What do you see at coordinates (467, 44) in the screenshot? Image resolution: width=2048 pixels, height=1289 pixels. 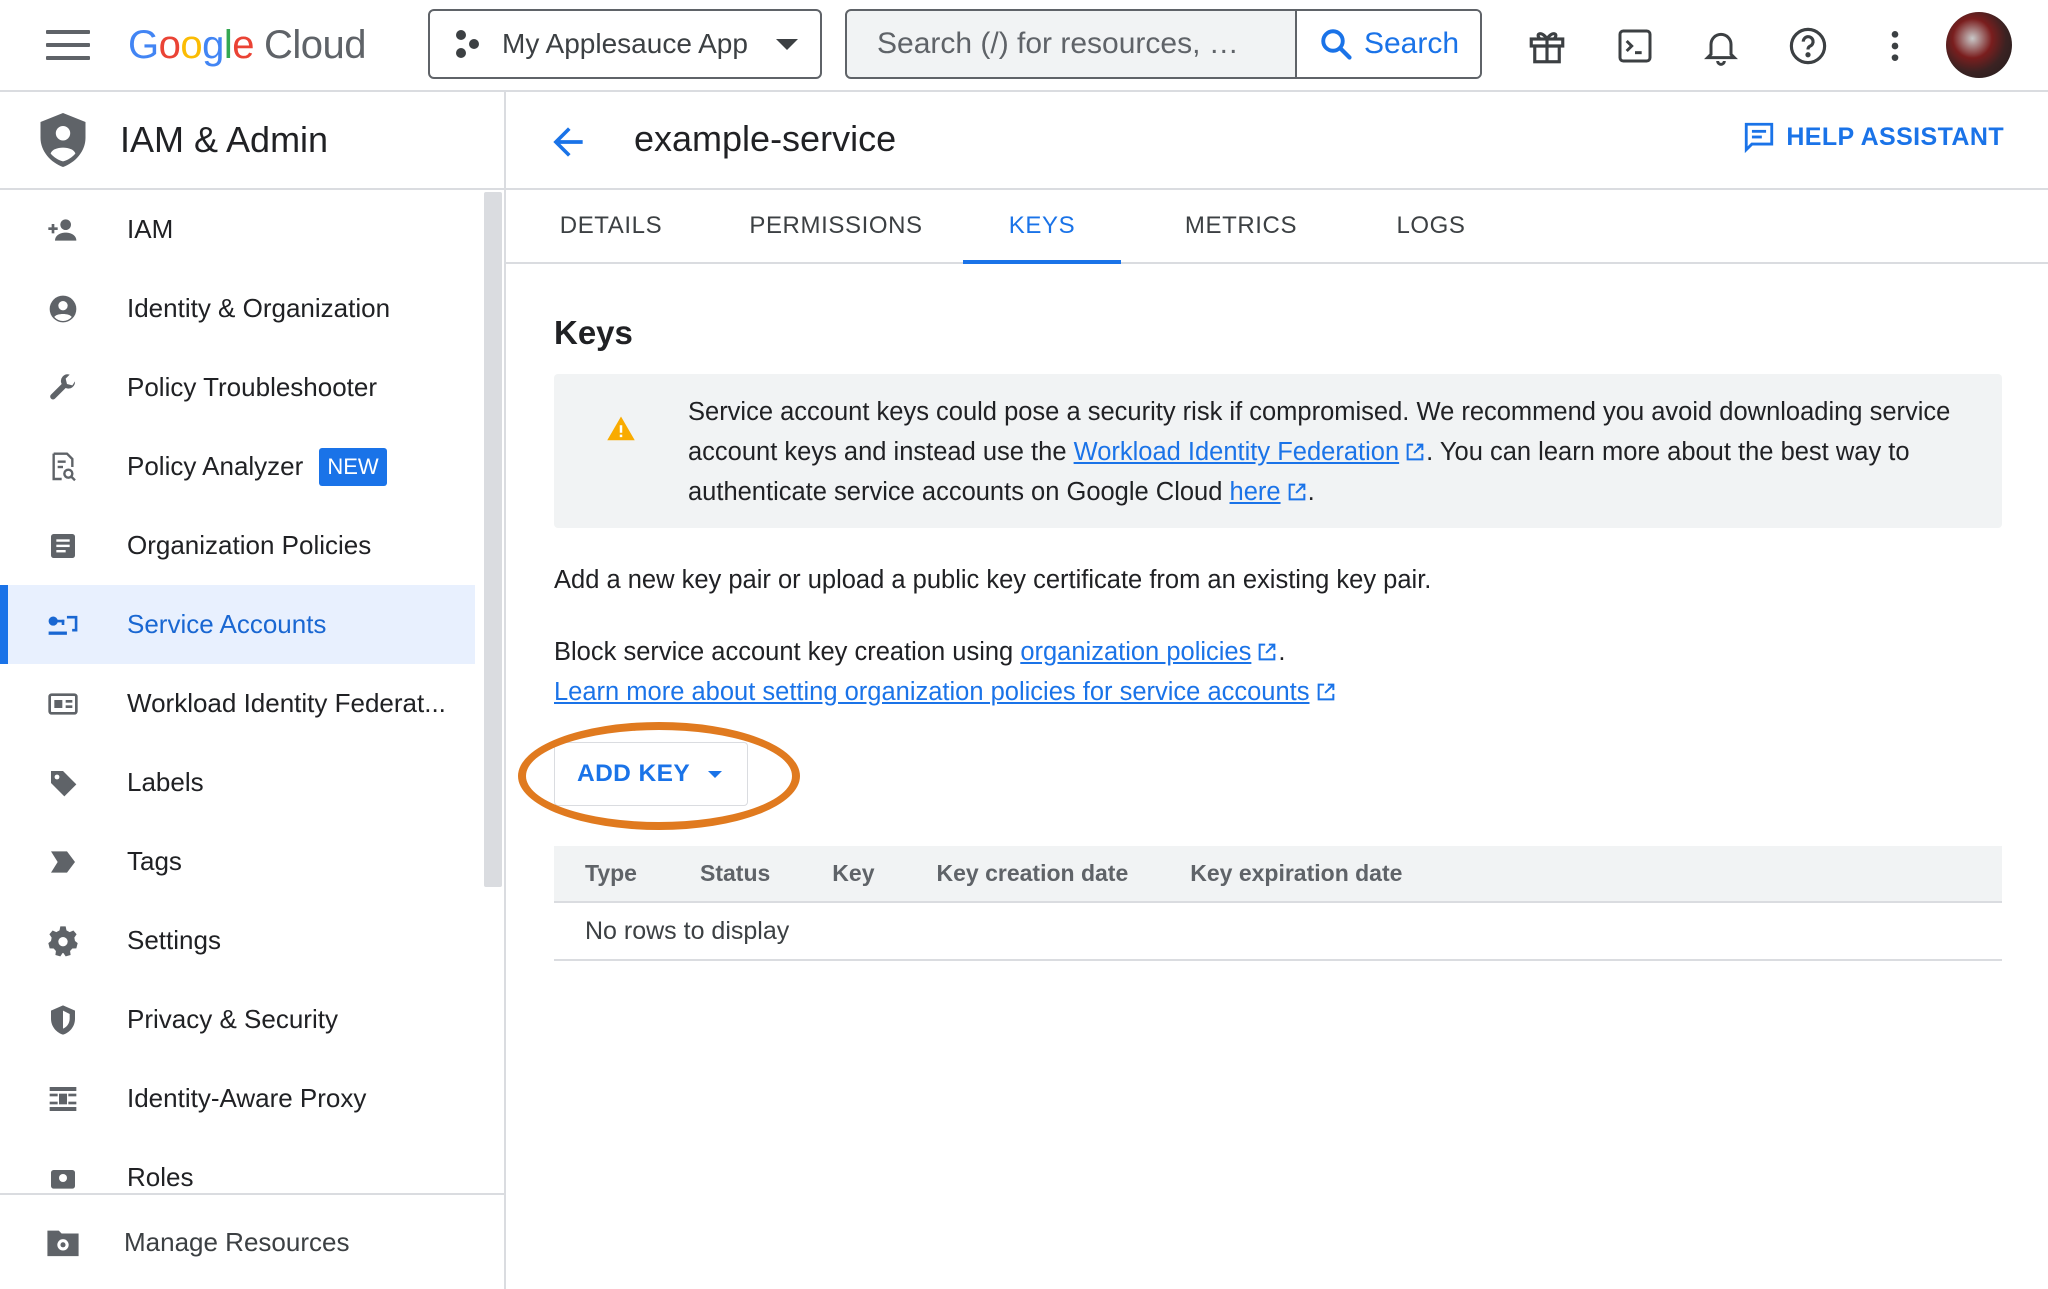 I see `project-dots-icon` at bounding box center [467, 44].